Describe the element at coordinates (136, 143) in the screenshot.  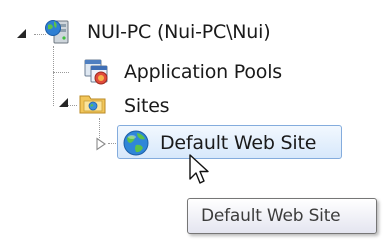
I see `globe-icon` at that location.